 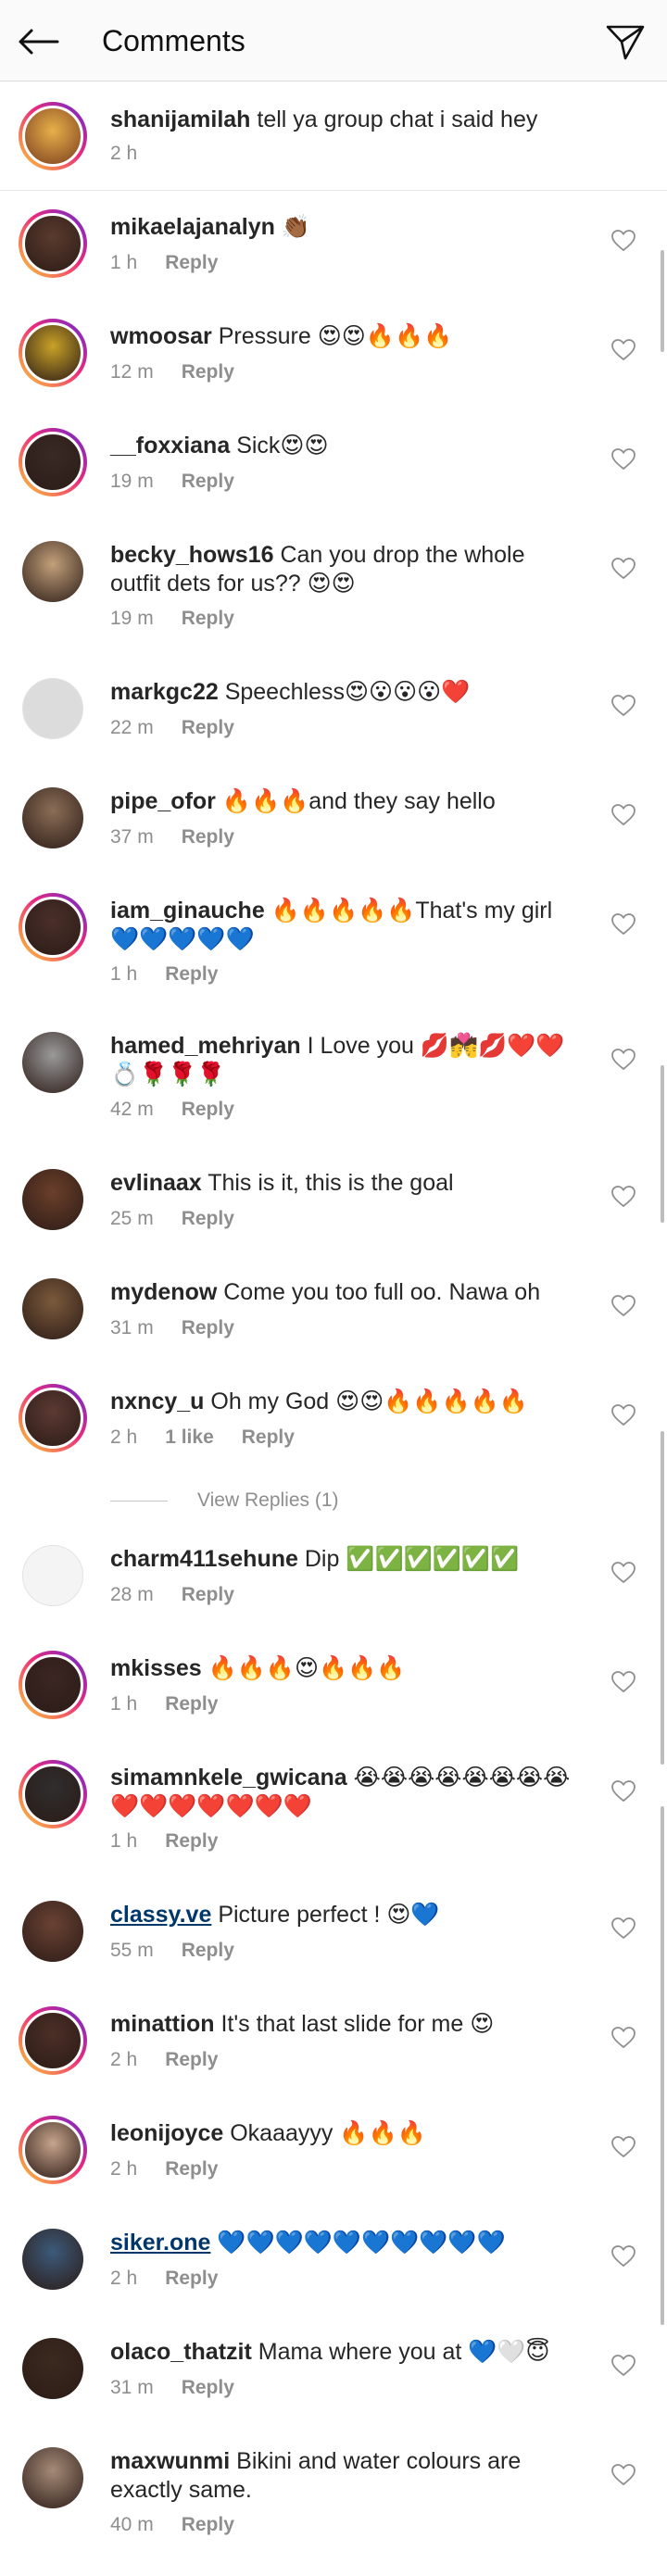 I want to click on comment-time: 22 m, so click(x=132, y=727).